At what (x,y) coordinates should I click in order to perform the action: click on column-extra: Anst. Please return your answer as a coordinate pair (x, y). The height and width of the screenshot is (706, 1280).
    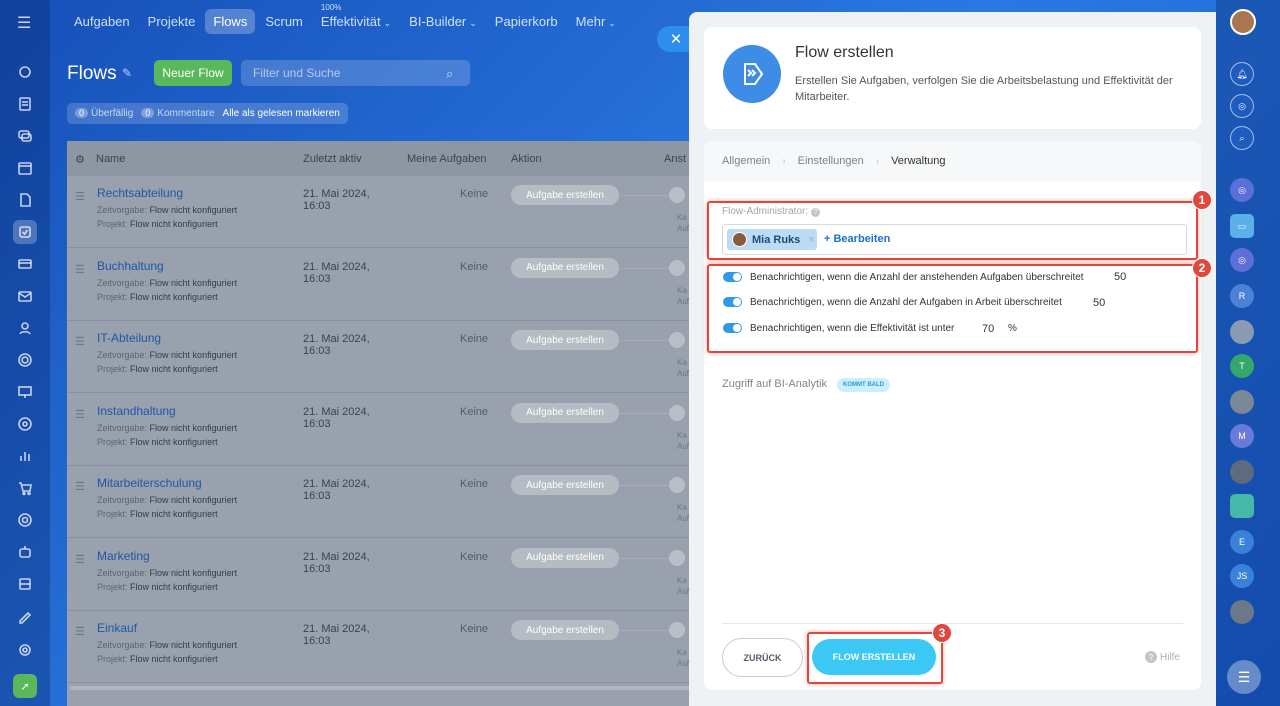
    Looking at the image, I should click on (675, 159).